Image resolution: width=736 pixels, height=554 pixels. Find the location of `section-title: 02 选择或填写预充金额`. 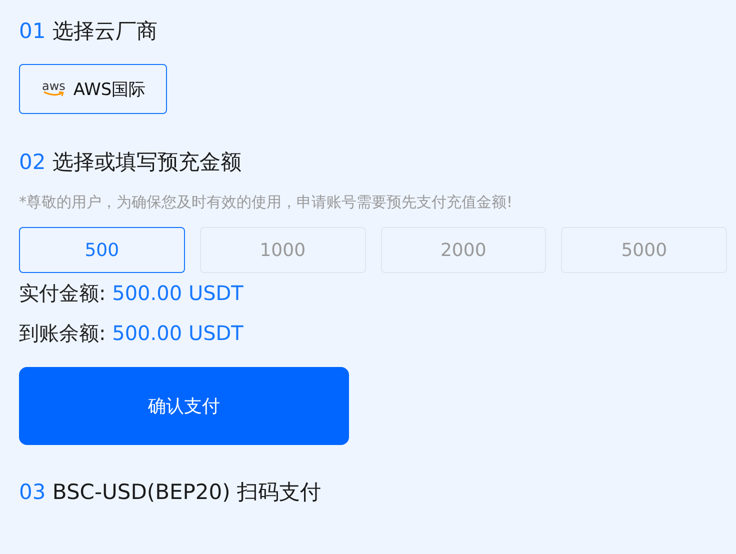

section-title: 02 选择或填写预充金额 is located at coordinates (130, 162).